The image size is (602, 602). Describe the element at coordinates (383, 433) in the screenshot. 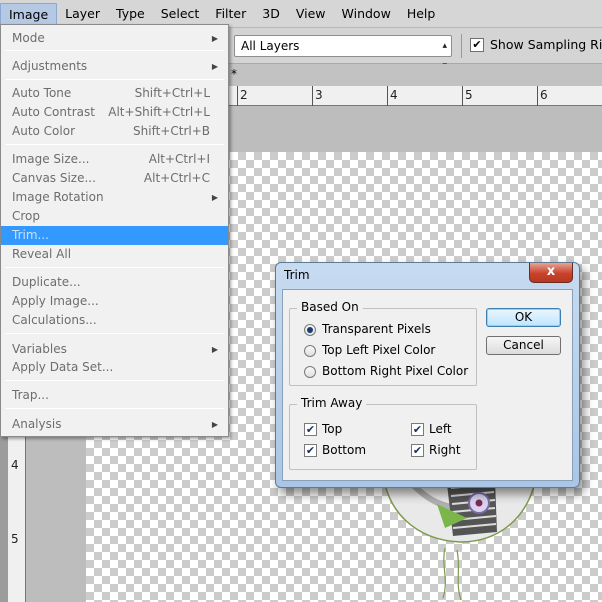

I see `trim-away-group: Trim Away ✔ Top ✔ Bottom ✔ Left ✔ Right` at that location.